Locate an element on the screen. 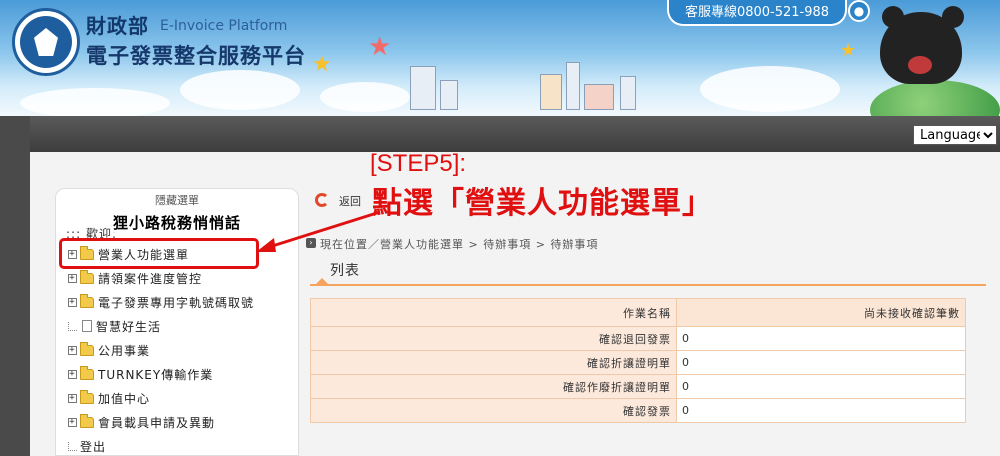  column-header-pending-count: 尚未接收確認筆數 is located at coordinates (821, 312).